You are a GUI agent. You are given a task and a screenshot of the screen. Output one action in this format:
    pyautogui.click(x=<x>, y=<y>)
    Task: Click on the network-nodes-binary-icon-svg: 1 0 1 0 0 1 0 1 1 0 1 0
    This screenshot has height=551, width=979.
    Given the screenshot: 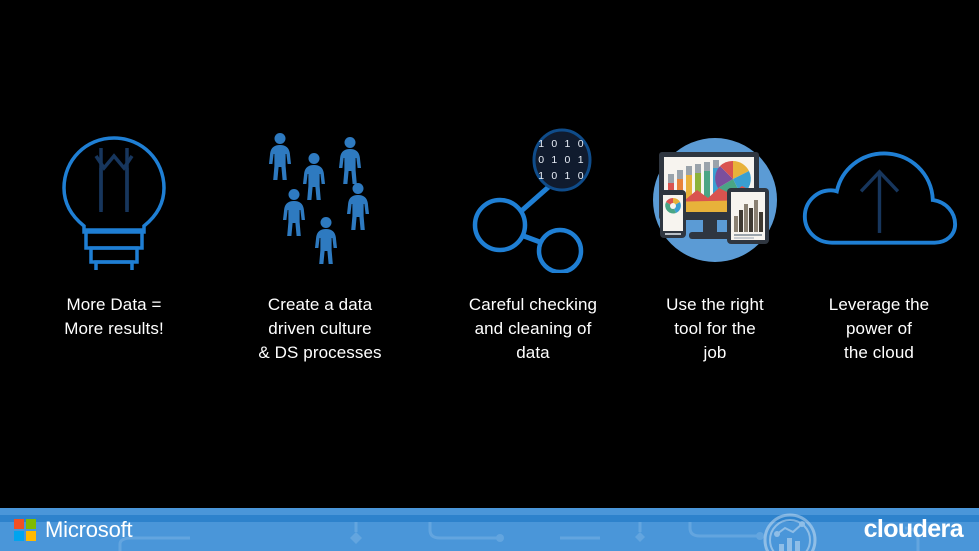 What is the action you would take?
    pyautogui.click(x=532, y=200)
    